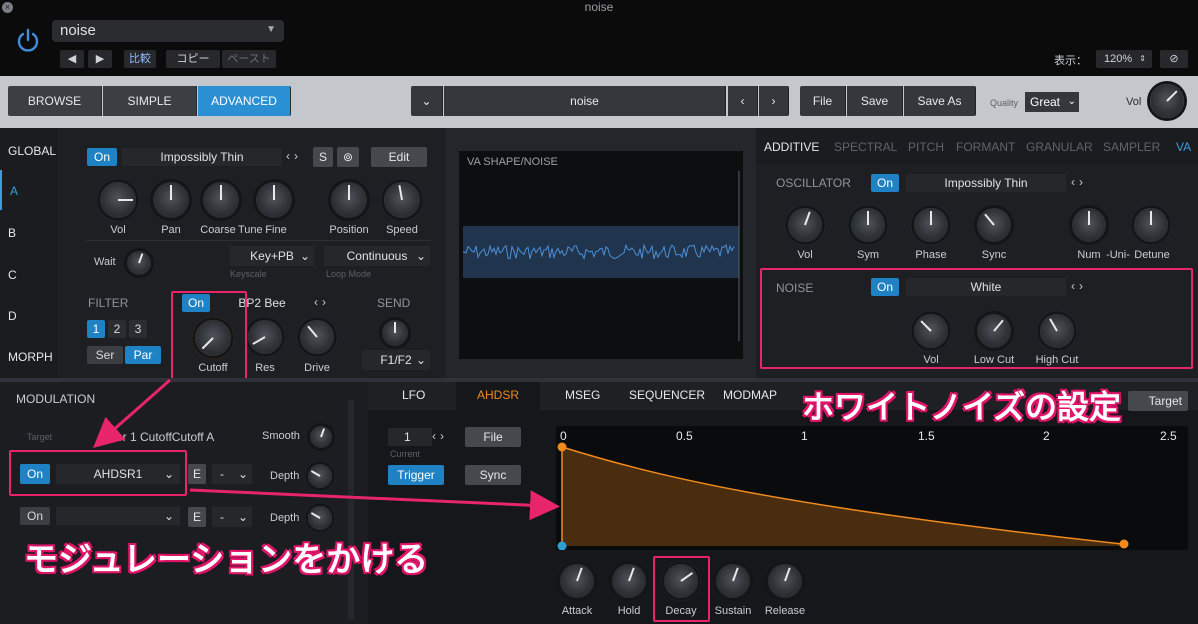  What do you see at coordinates (118, 516) in the screenshot?
I see `mod-2-source-select: ⌄` at bounding box center [118, 516].